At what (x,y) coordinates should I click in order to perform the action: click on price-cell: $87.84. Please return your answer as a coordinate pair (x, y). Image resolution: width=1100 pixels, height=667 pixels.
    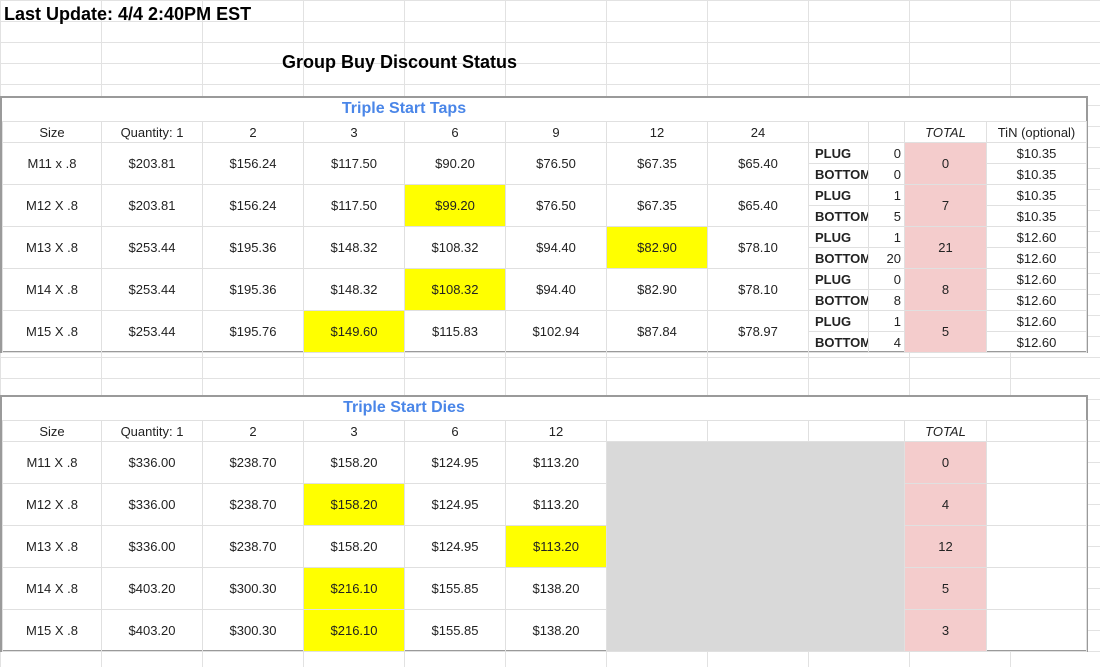
    Looking at the image, I should click on (657, 331).